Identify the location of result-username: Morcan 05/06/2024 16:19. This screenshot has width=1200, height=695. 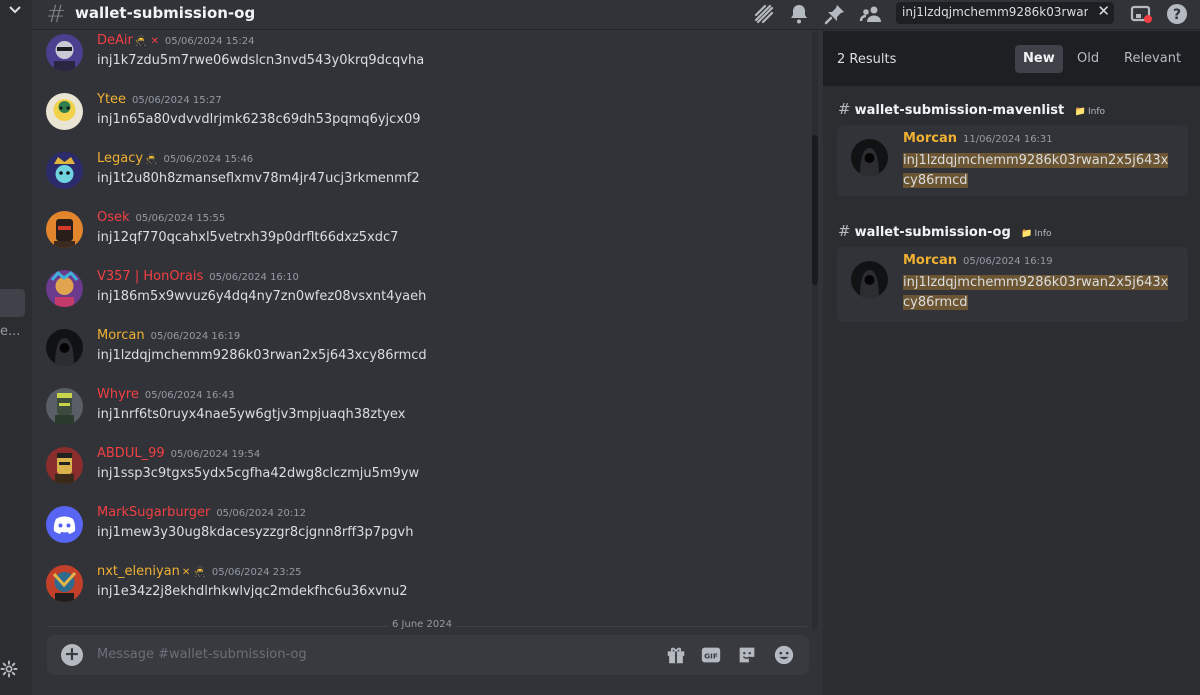
(978, 260).